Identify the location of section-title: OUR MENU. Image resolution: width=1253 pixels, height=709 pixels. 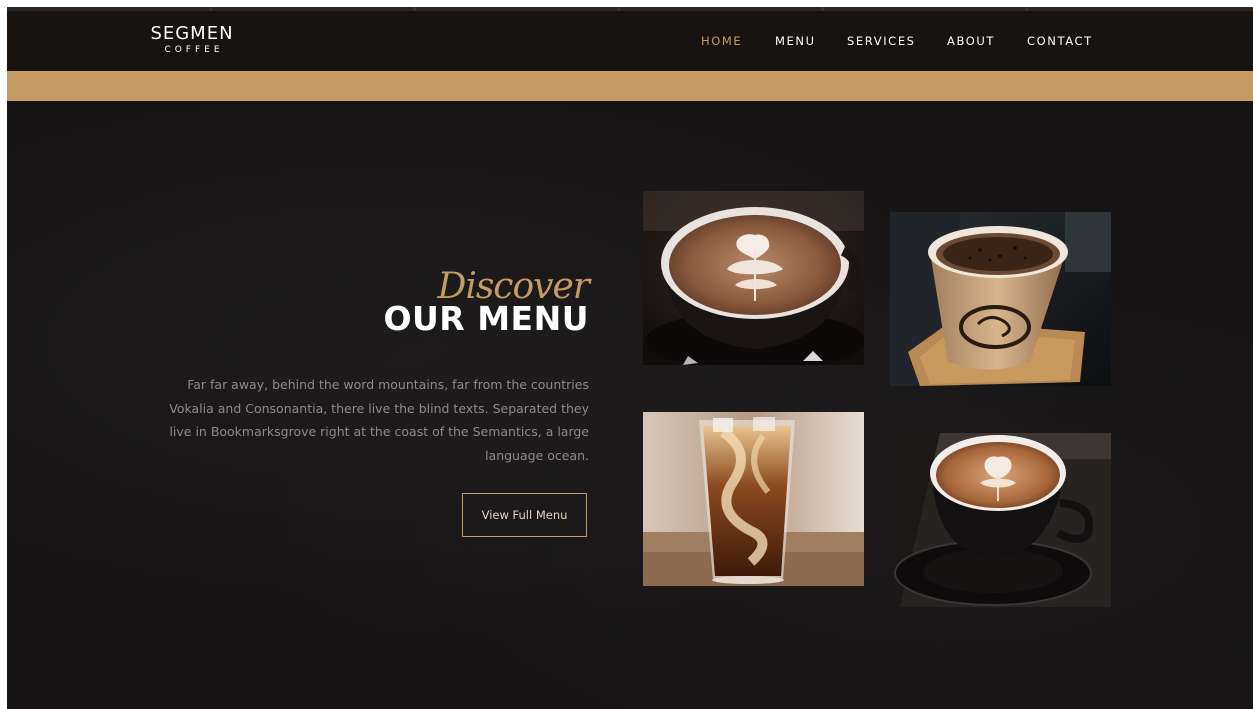
(486, 318).